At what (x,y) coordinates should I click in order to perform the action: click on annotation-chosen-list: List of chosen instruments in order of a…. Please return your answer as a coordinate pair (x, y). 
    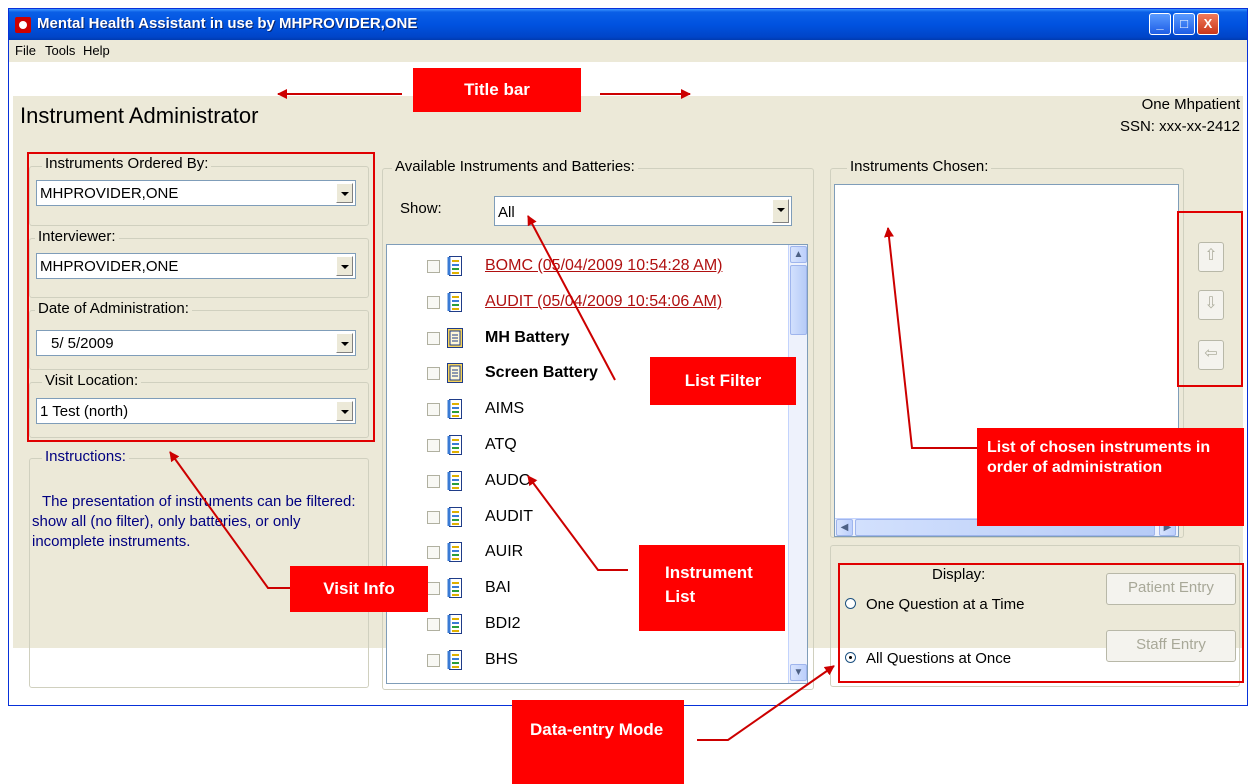
    Looking at the image, I should click on (1110, 477).